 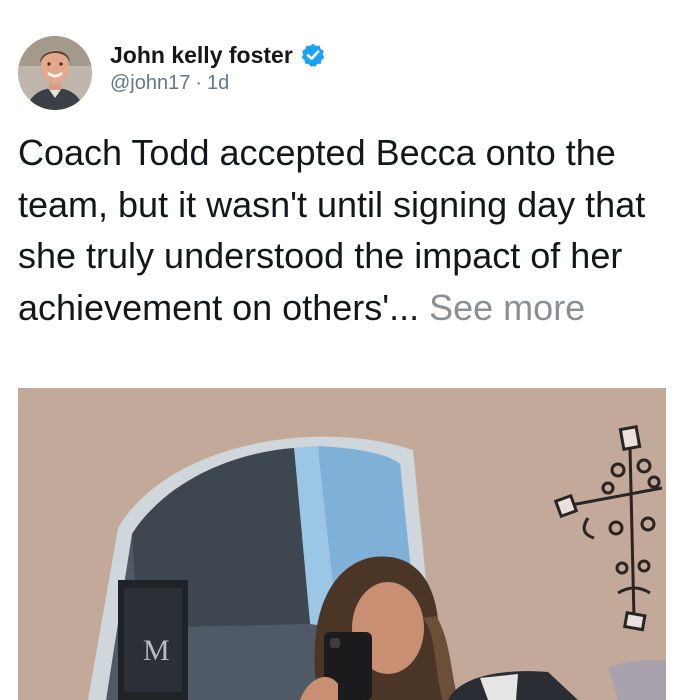 What do you see at coordinates (55, 73) in the screenshot?
I see `author-avatar` at bounding box center [55, 73].